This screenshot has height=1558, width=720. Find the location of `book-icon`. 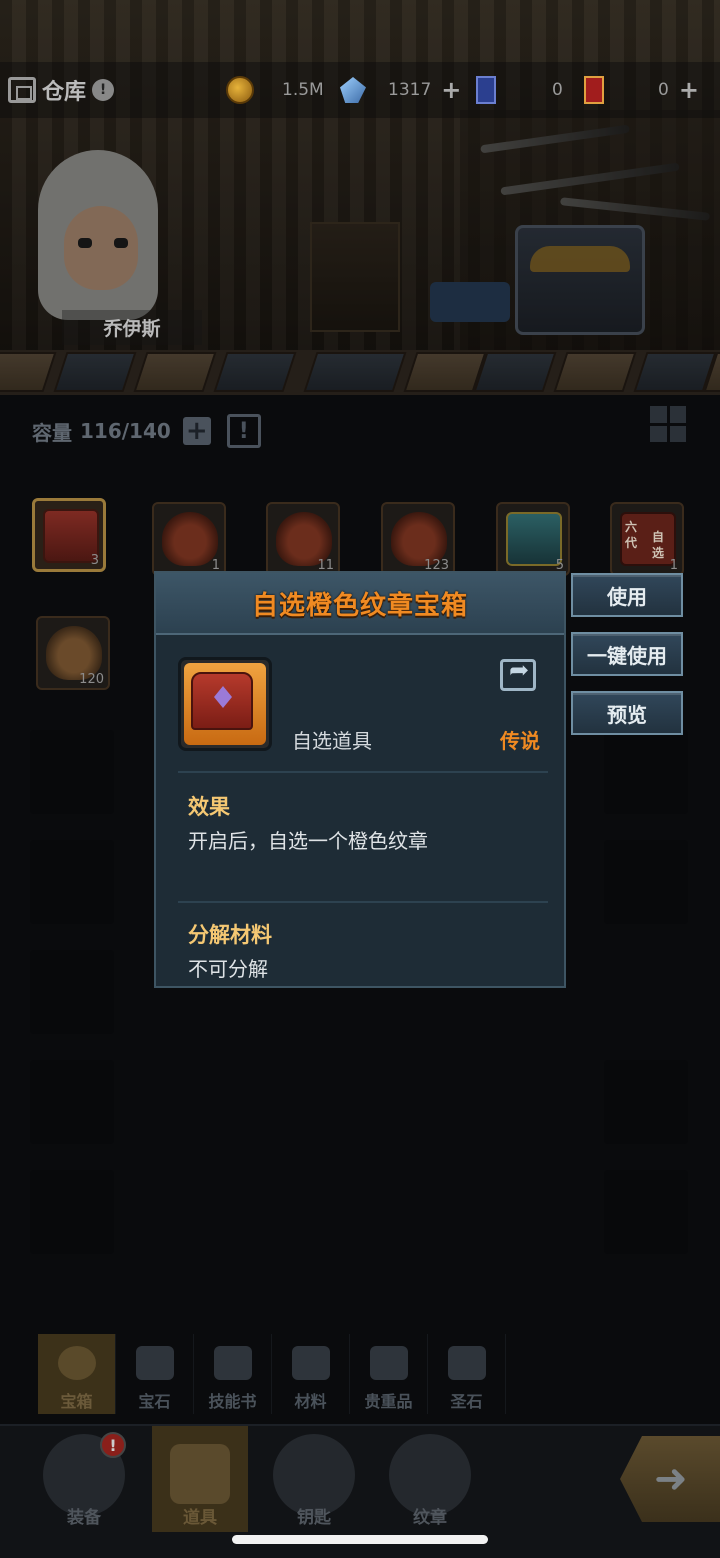

book-icon is located at coordinates (232, 1363).